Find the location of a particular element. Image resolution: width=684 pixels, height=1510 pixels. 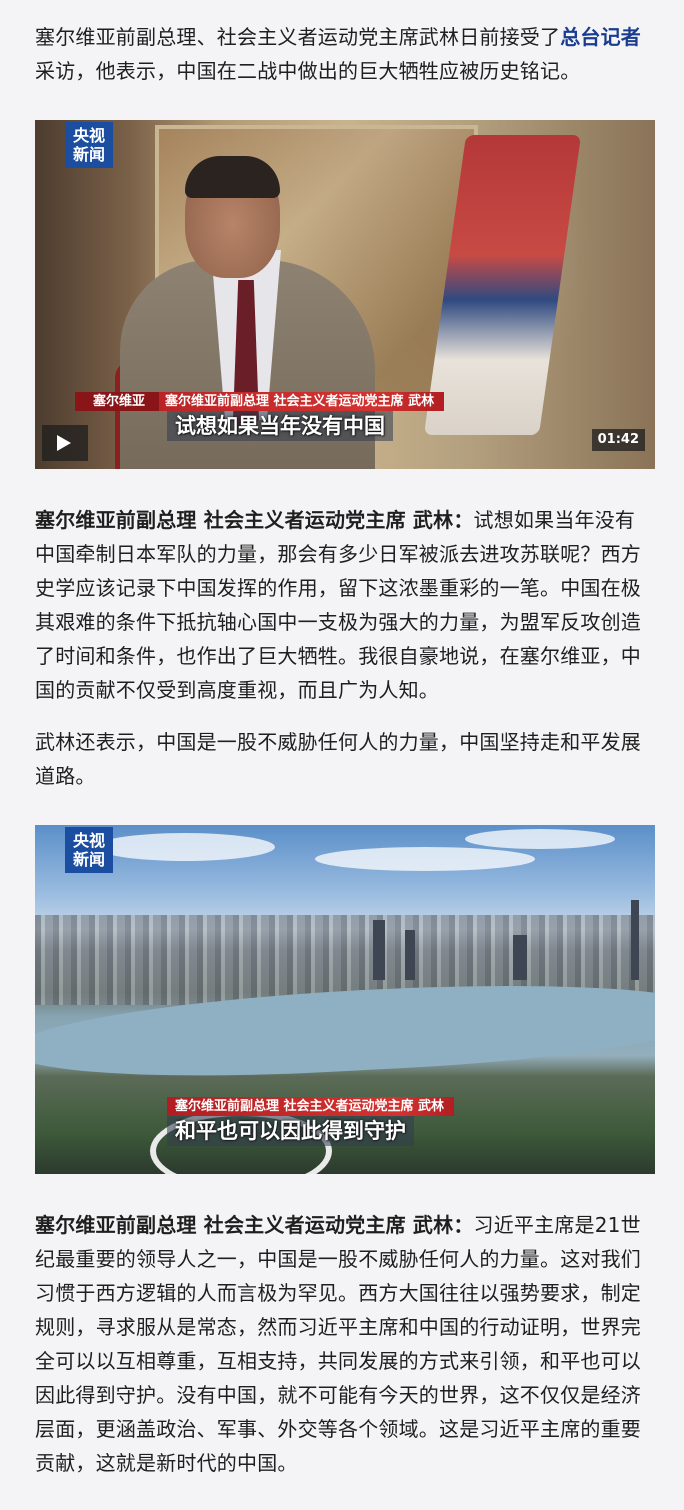

intro-text-before: 塞尔维亚前副总理、社会主义者运动党主席武林日前接受了 is located at coordinates (298, 37).